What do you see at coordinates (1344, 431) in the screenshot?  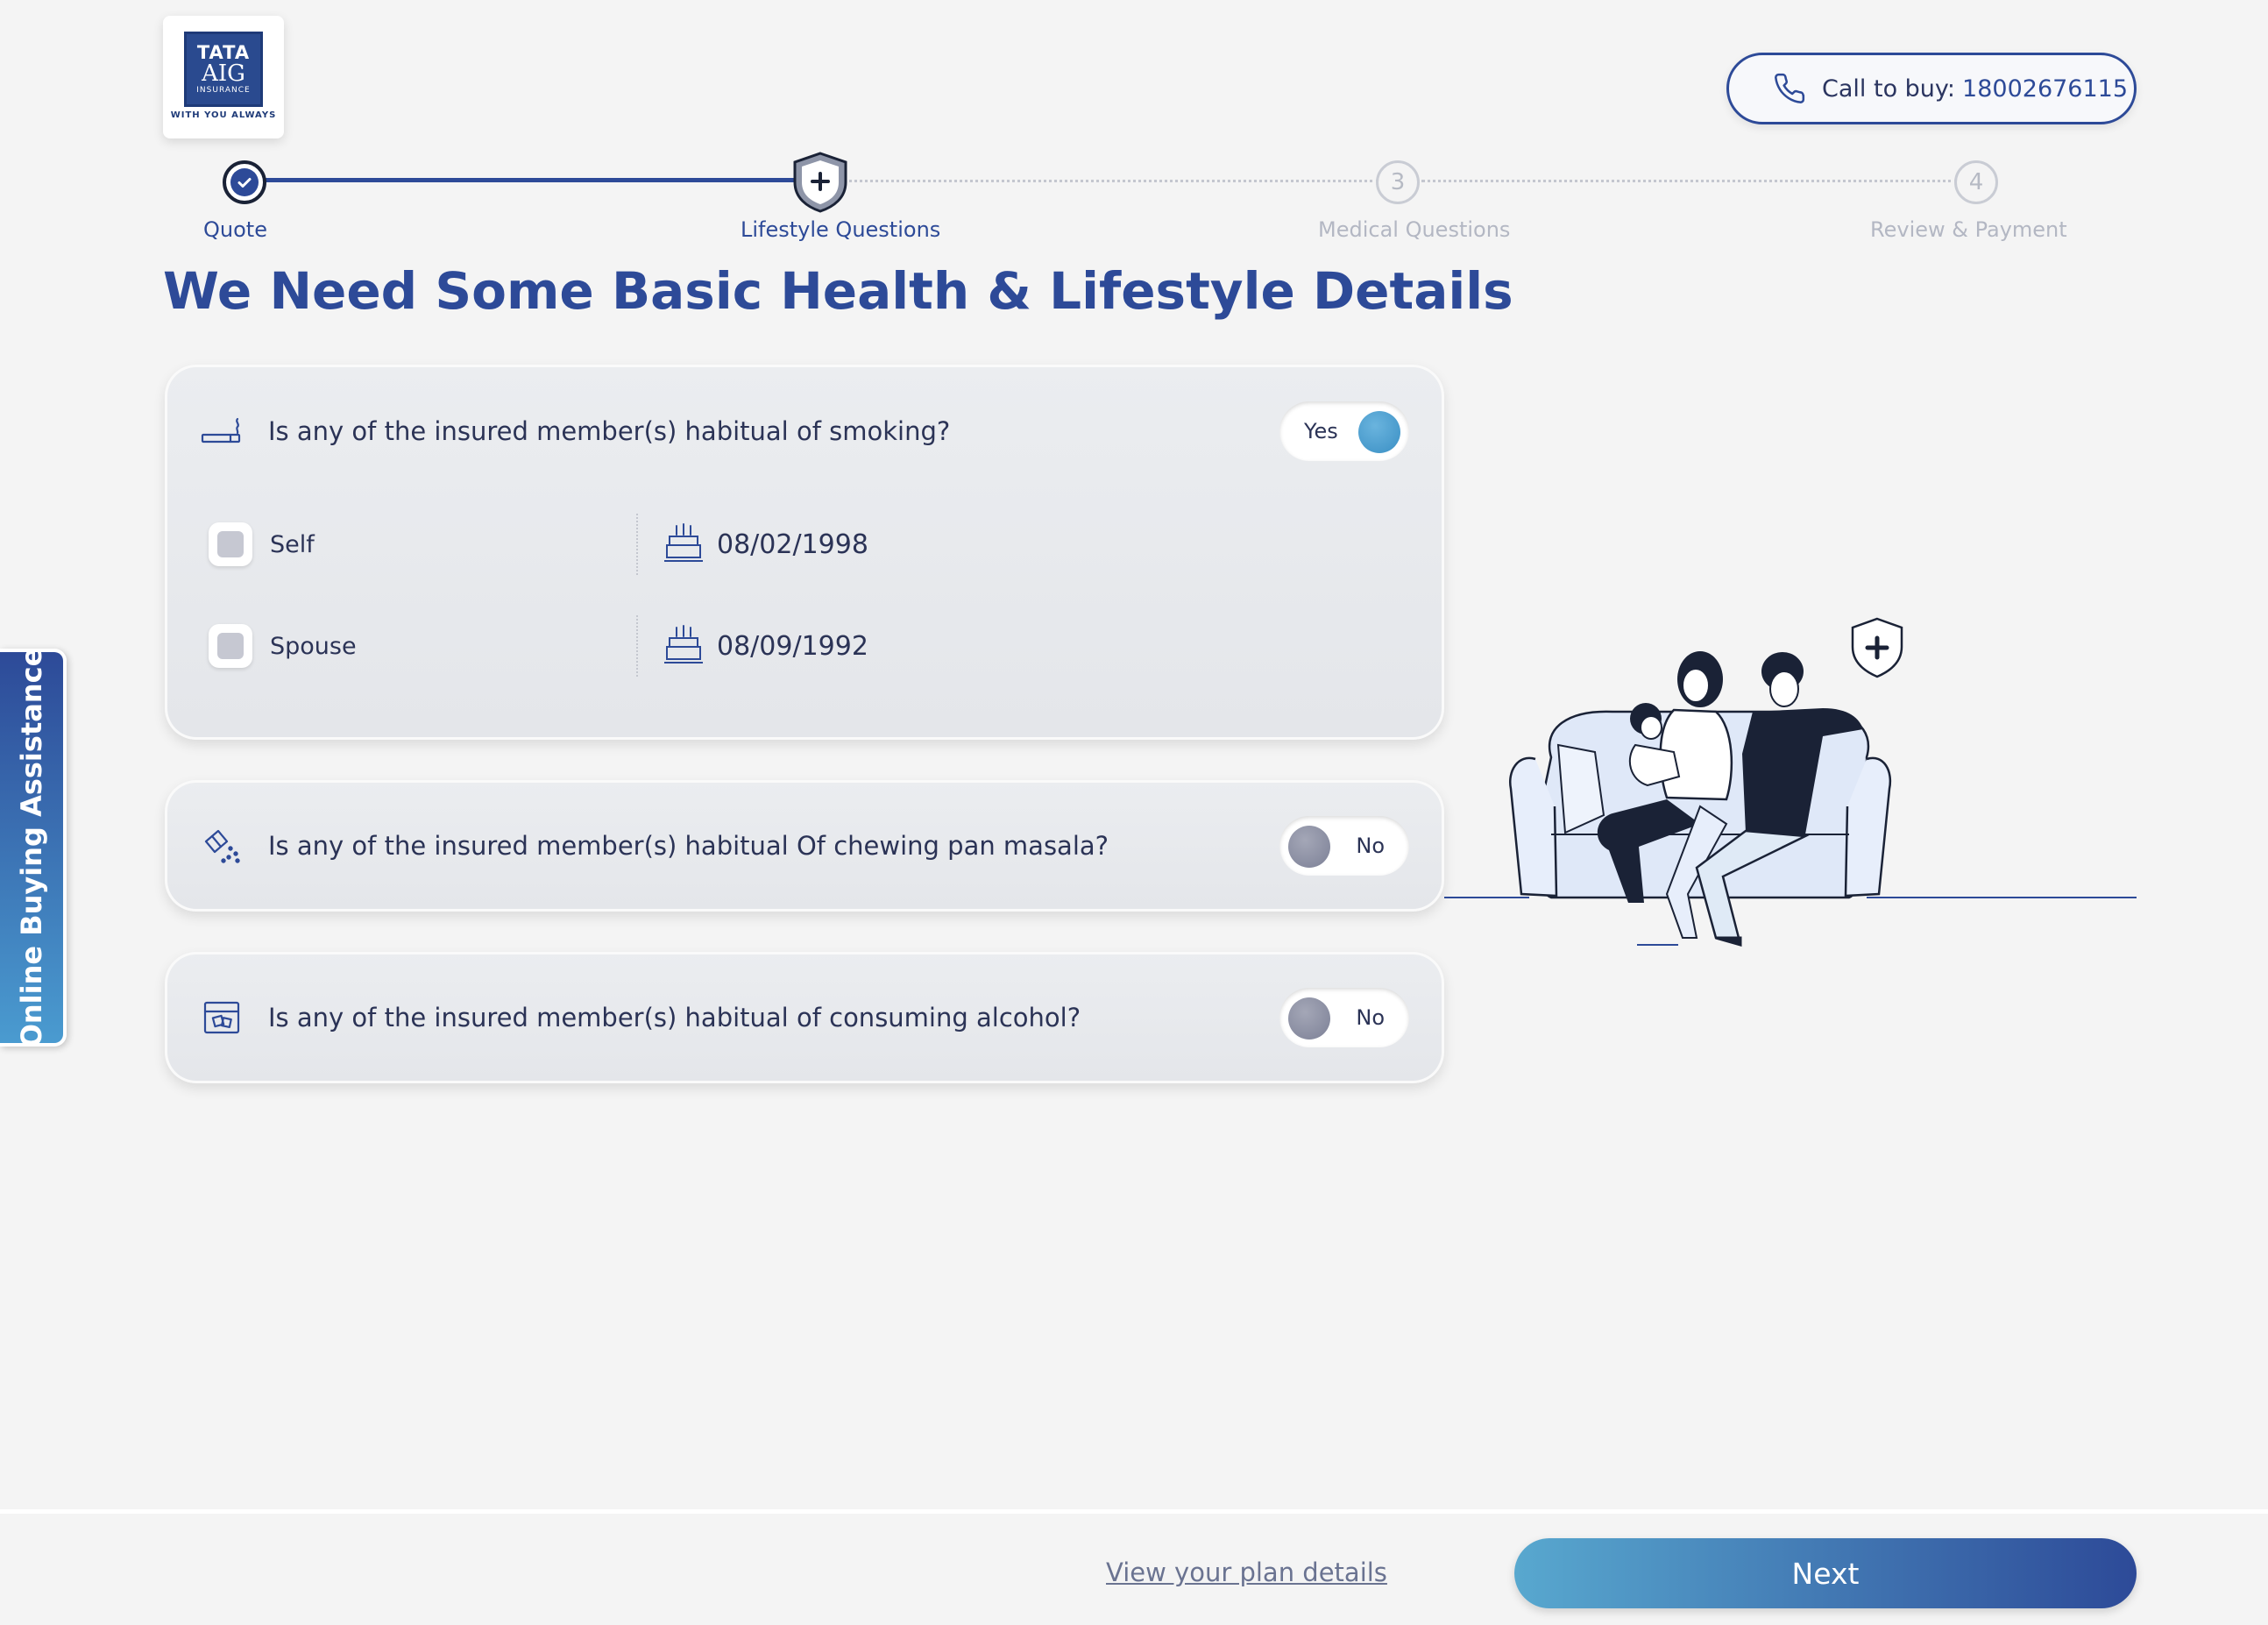 I see `smoking-toggle: Yes` at bounding box center [1344, 431].